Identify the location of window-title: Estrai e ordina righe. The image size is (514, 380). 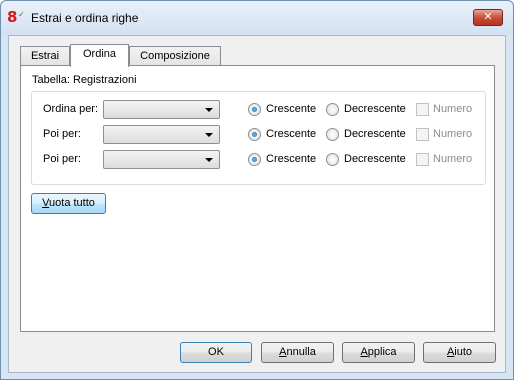
(85, 18).